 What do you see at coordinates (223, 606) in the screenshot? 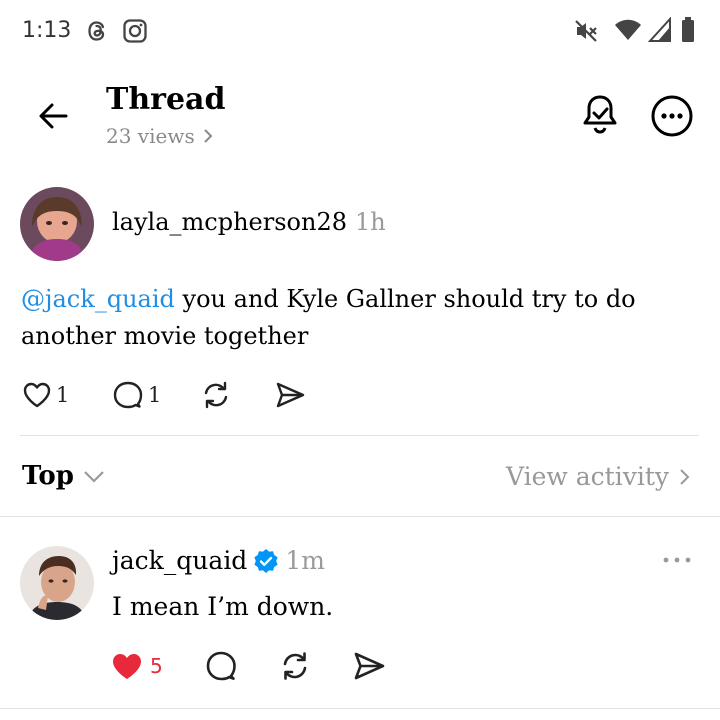
I see `reply-body: I mean I’m down.` at bounding box center [223, 606].